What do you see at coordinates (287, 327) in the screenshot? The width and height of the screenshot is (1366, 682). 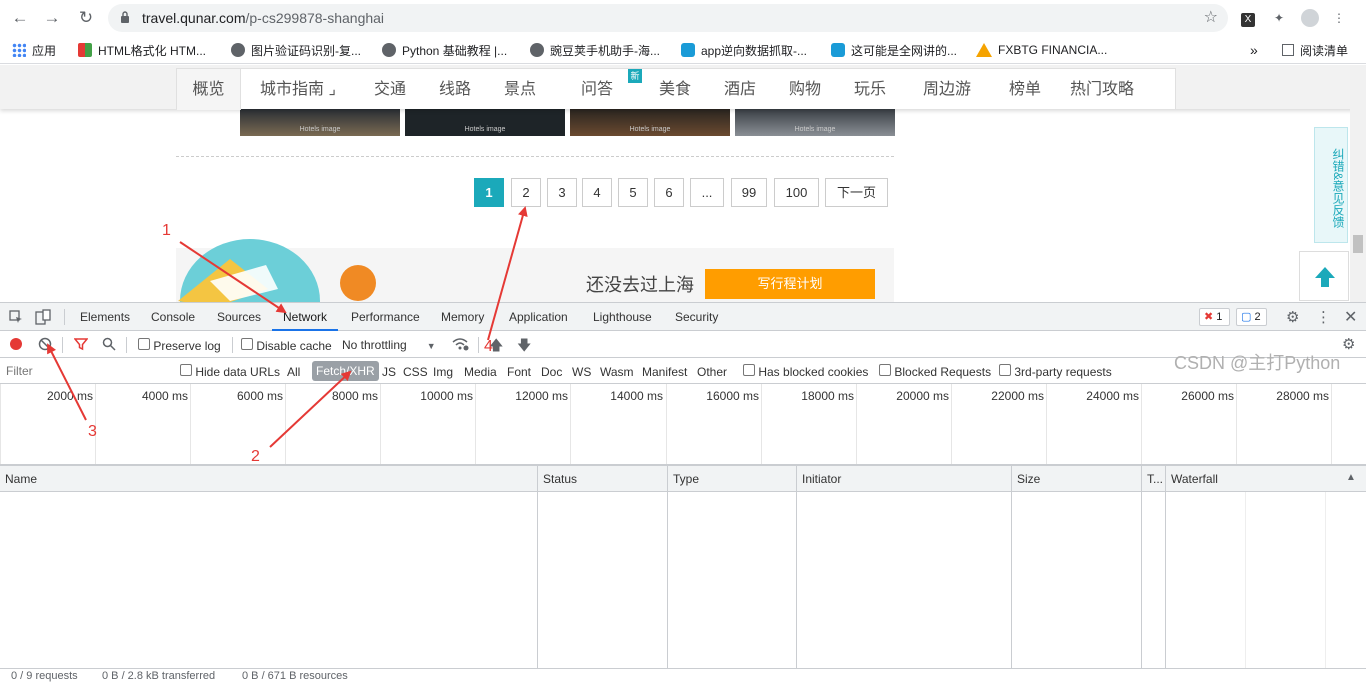 I see `annotation-arrows` at bounding box center [287, 327].